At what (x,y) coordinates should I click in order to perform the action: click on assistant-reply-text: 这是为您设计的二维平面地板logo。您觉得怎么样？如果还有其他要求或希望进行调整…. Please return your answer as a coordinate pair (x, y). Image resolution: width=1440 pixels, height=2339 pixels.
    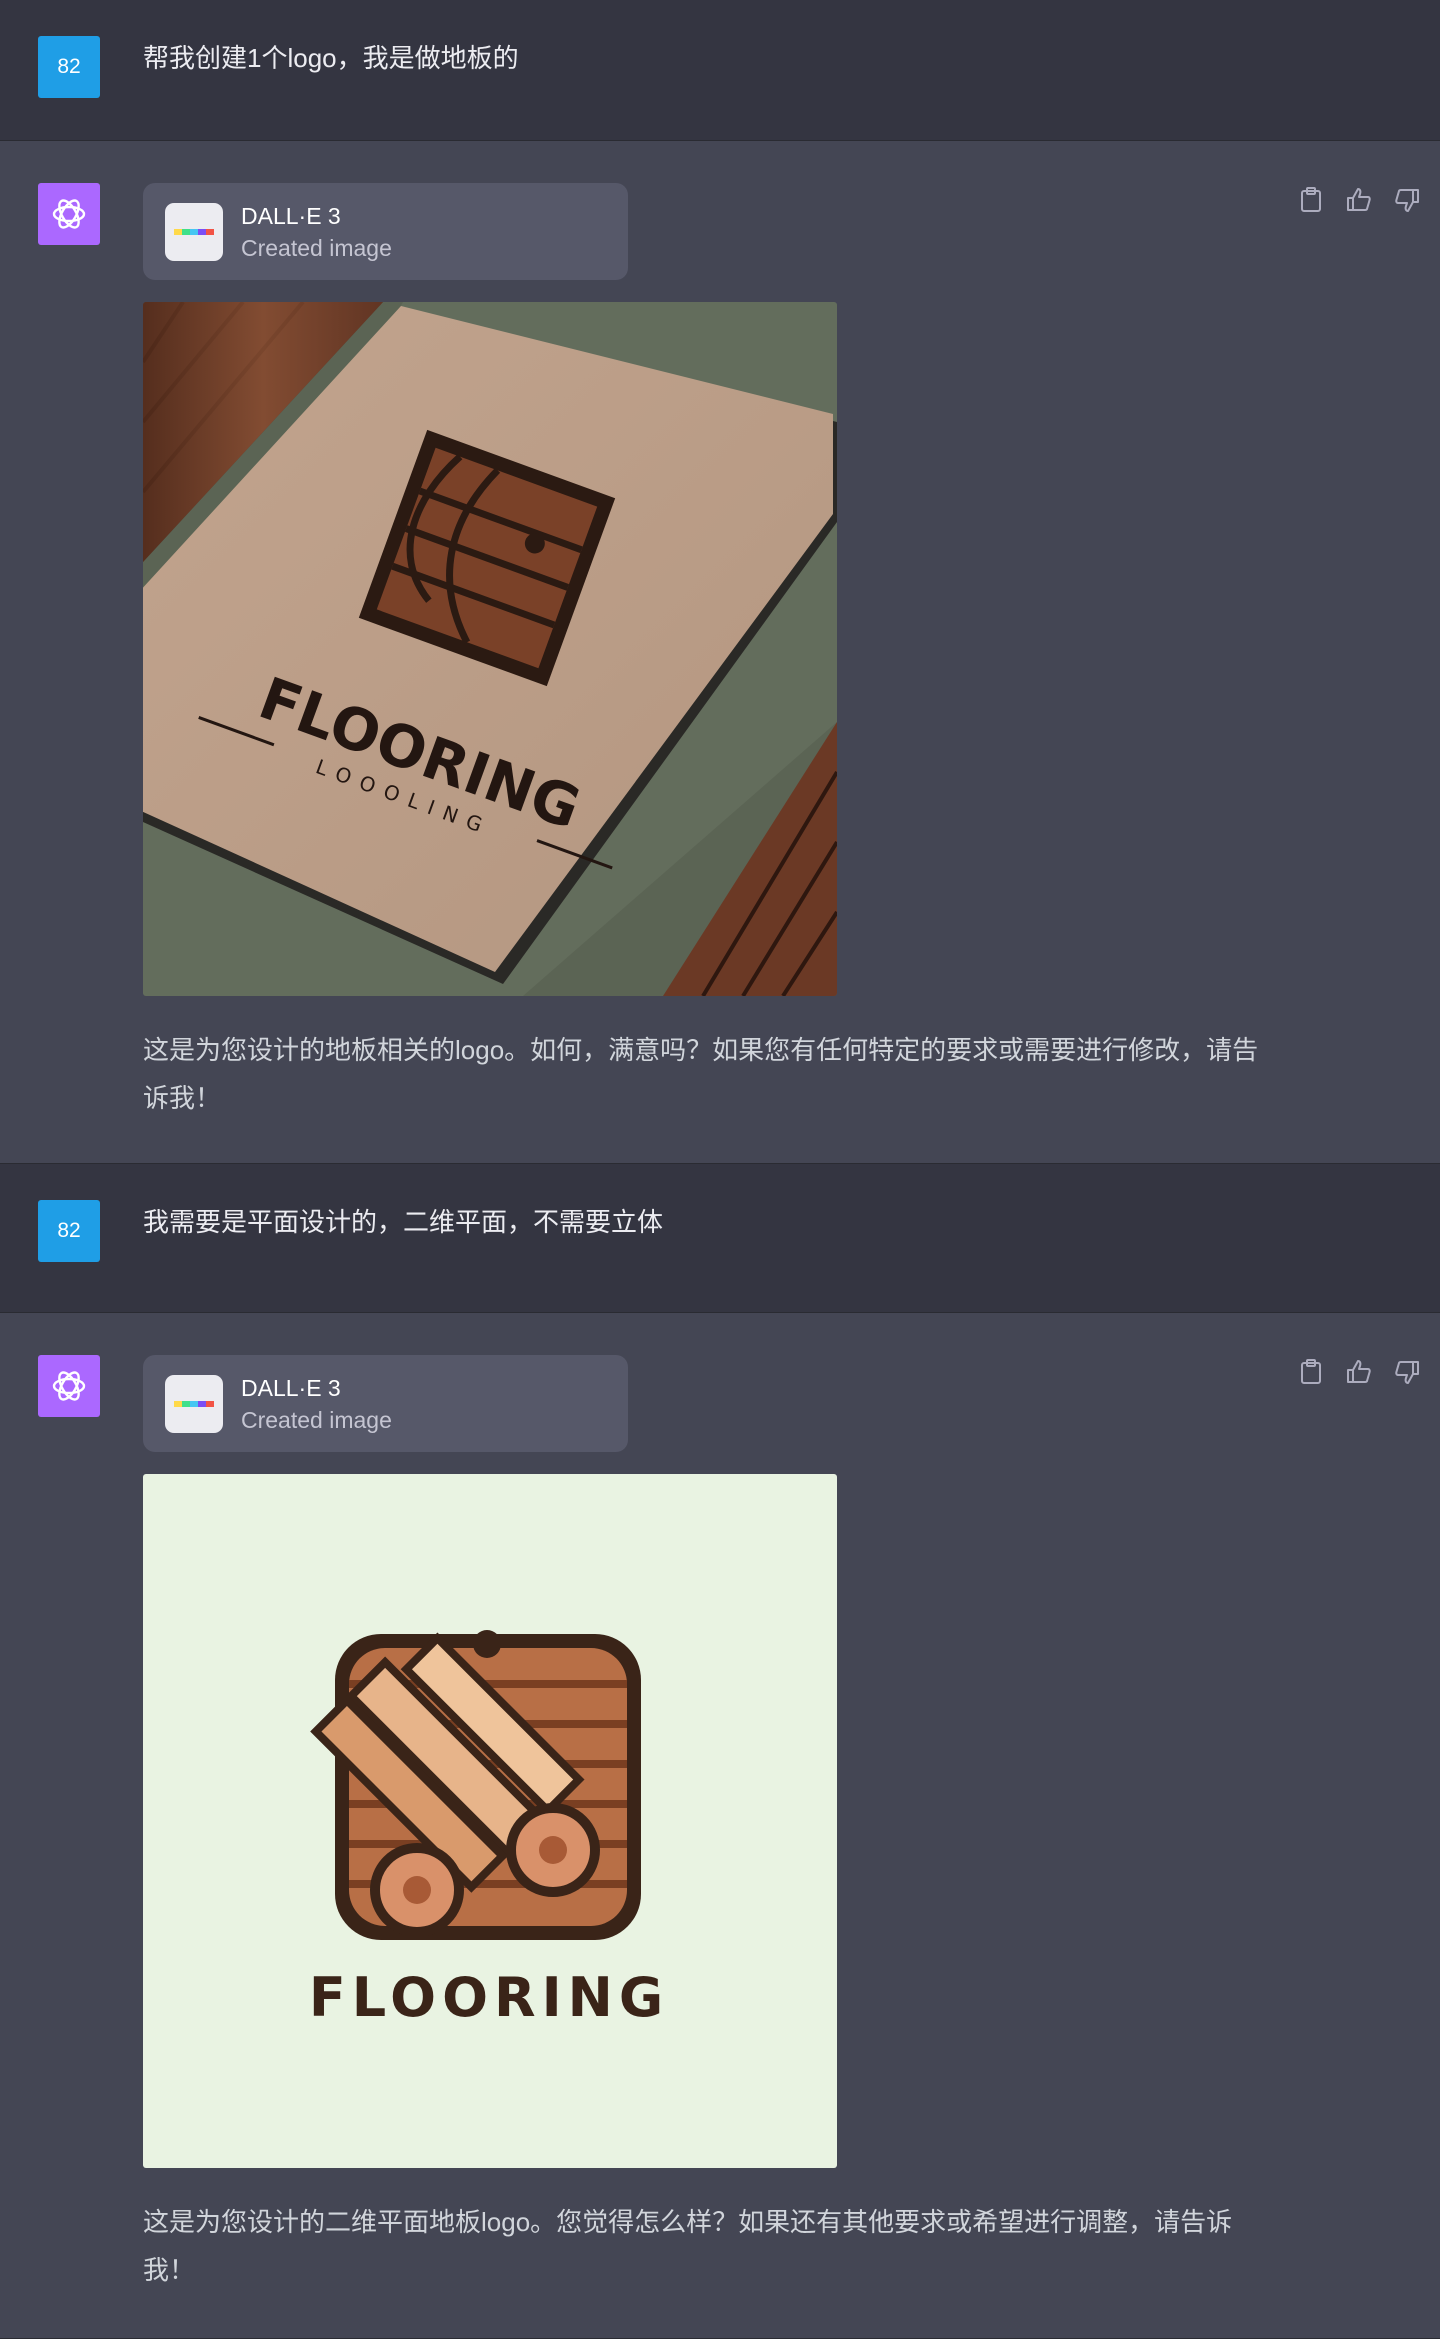
    Looking at the image, I should click on (688, 2246).